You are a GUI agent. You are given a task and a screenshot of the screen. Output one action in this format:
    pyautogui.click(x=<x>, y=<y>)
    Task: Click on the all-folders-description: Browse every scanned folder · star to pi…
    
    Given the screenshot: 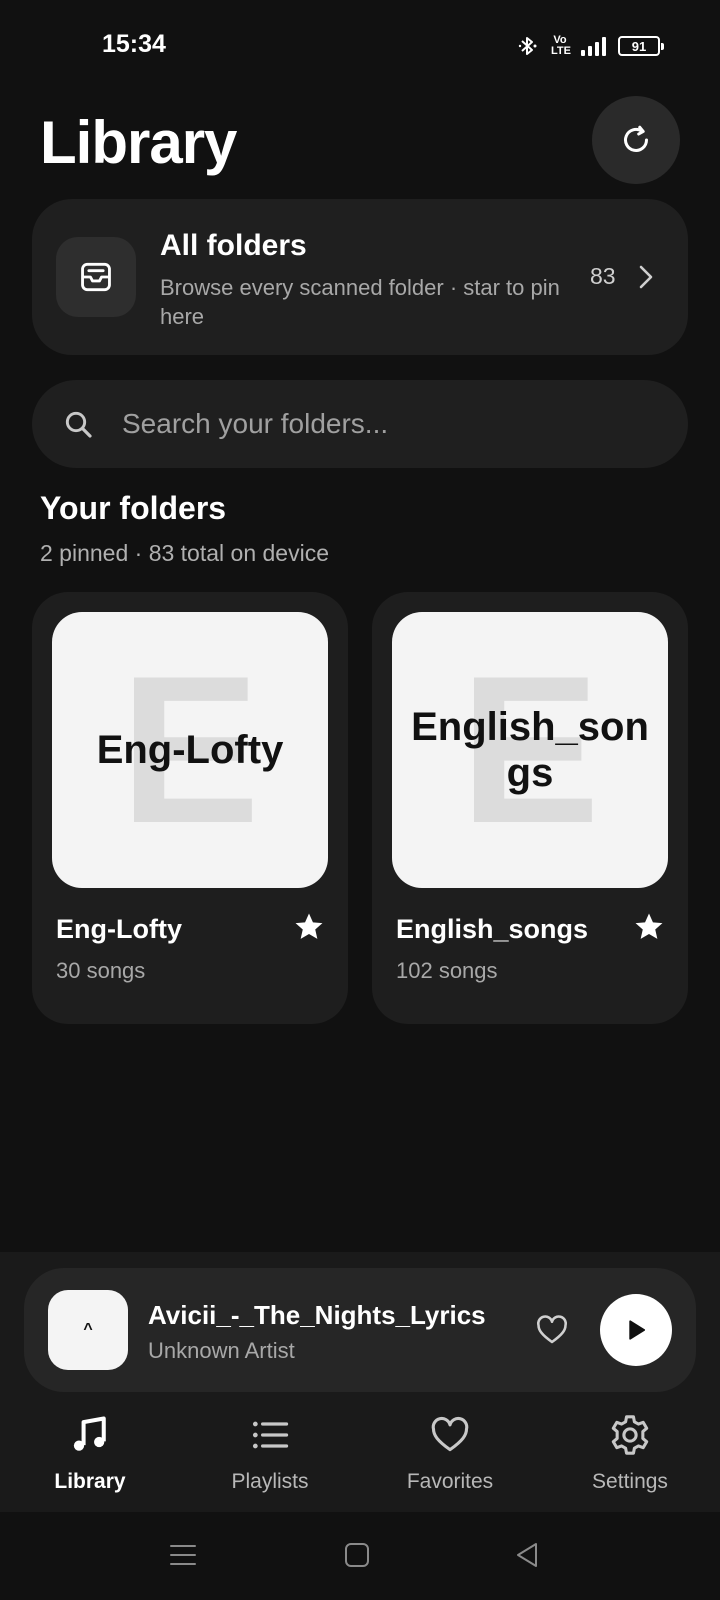 What is the action you would take?
    pyautogui.click(x=360, y=302)
    